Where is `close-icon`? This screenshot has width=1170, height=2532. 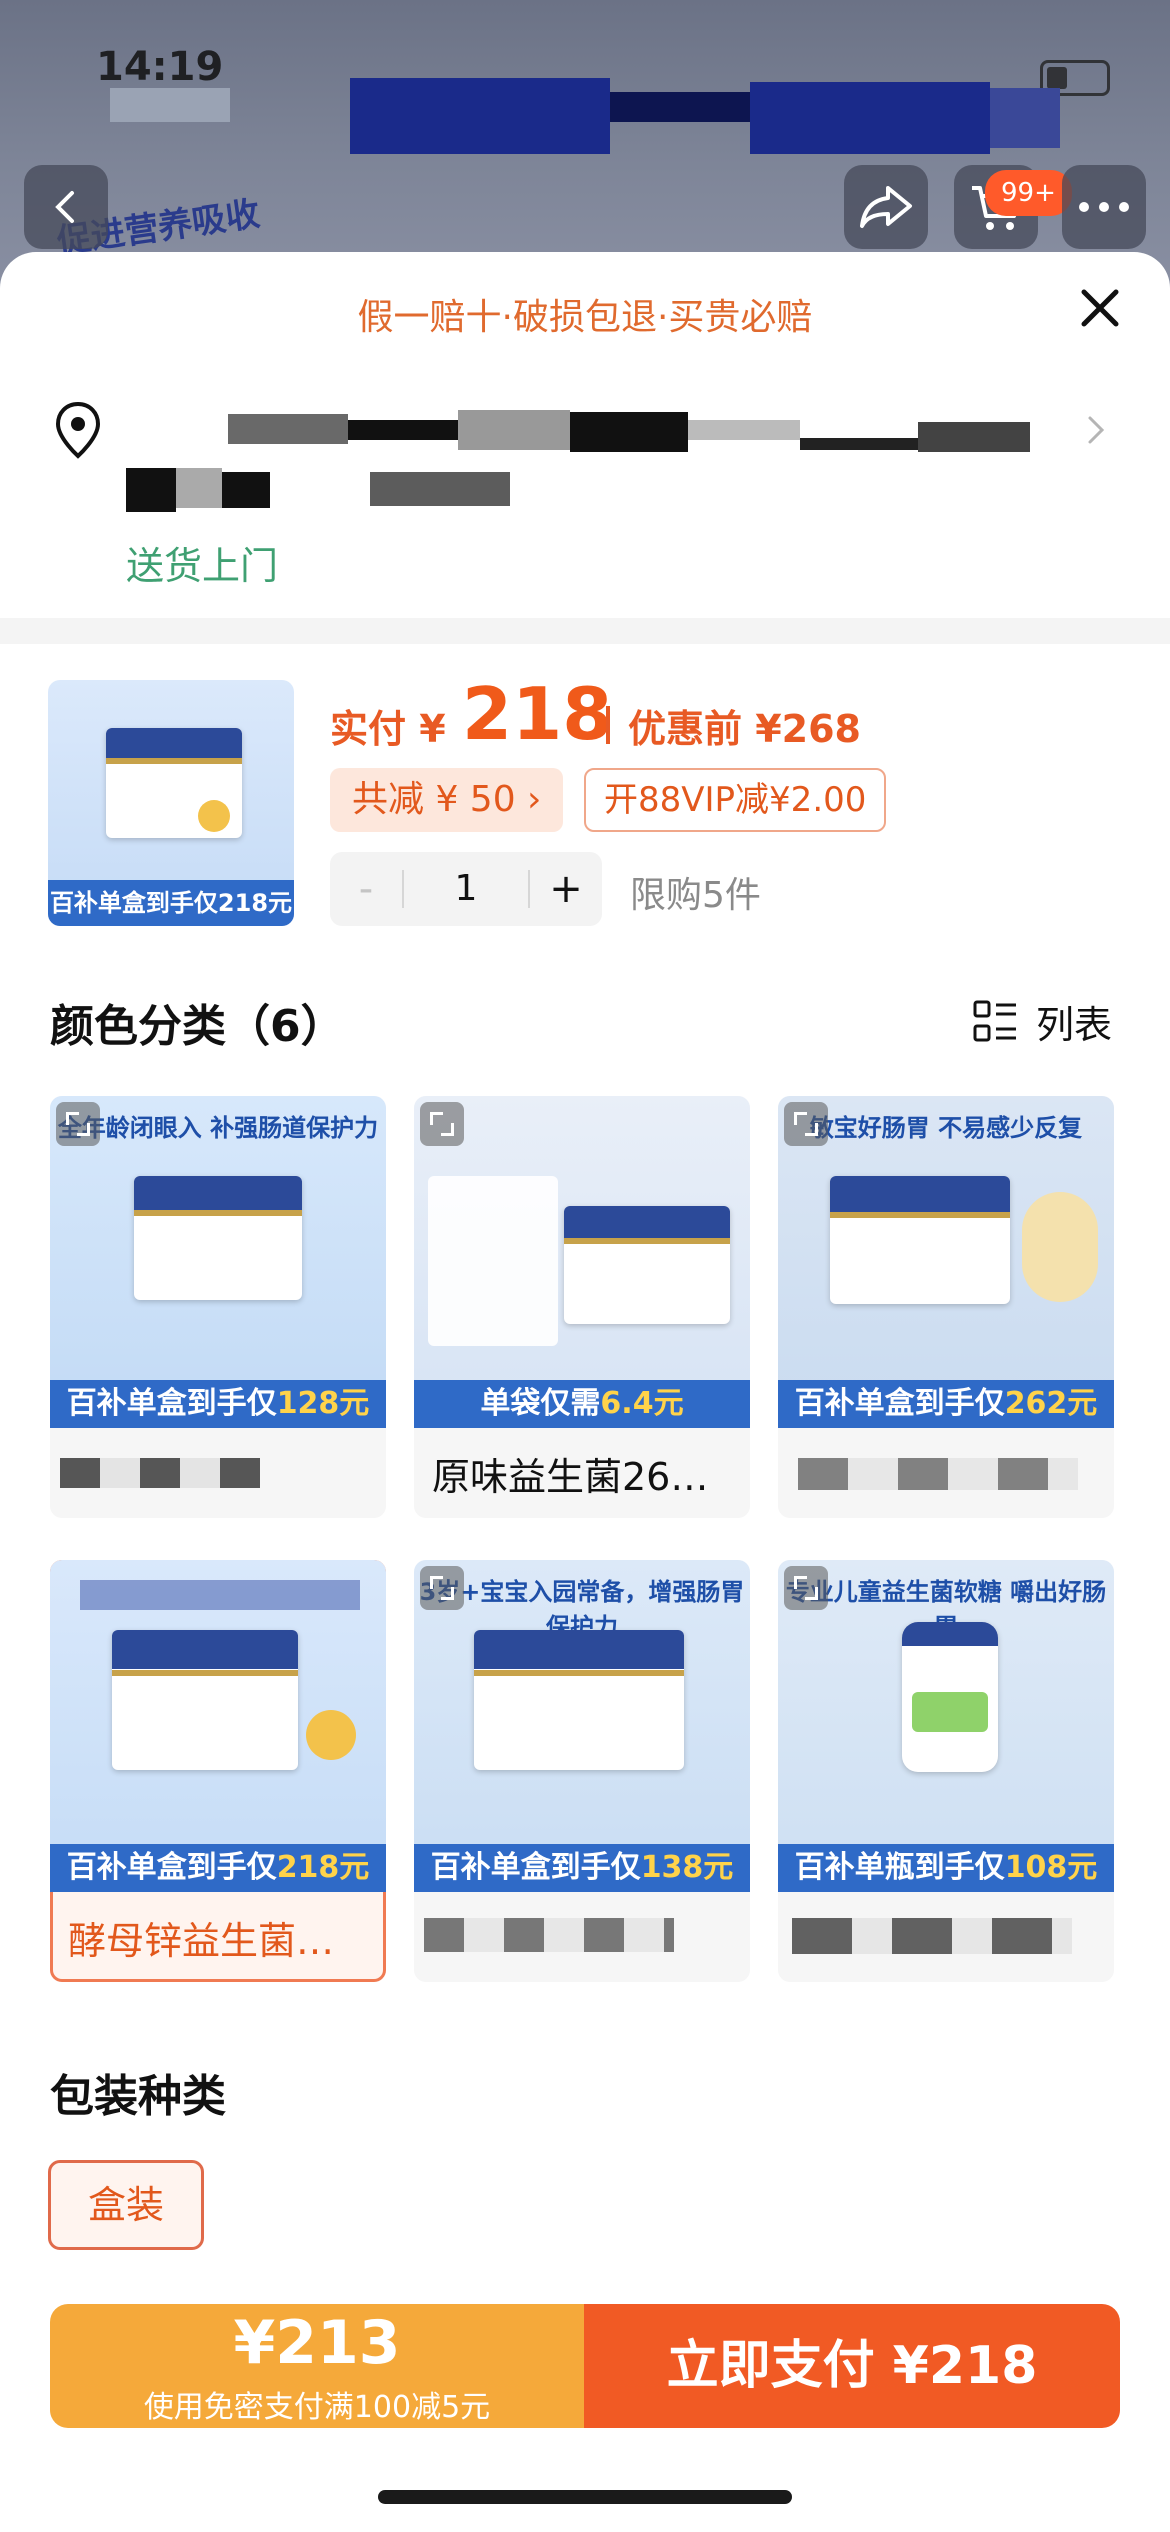
close-icon is located at coordinates (1100, 308).